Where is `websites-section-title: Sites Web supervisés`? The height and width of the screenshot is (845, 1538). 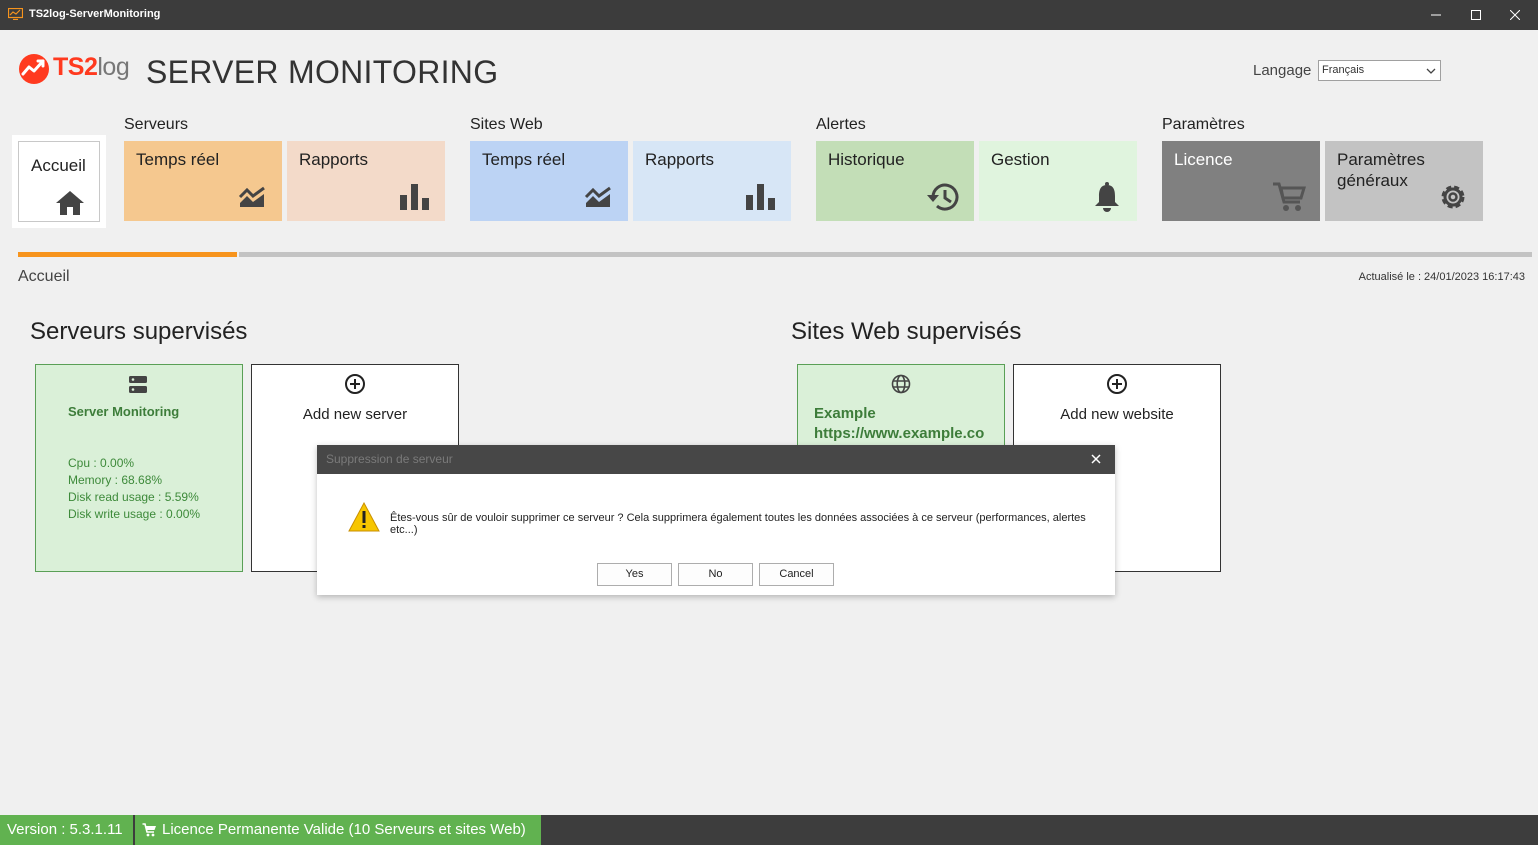
websites-section-title: Sites Web supervisés is located at coordinates (906, 331).